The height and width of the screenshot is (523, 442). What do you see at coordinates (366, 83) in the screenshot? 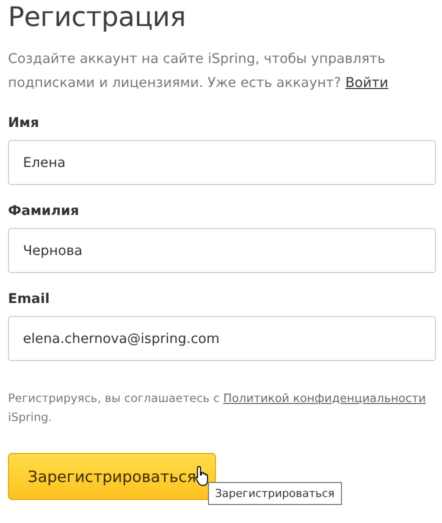
I see `login-link: Войти` at bounding box center [366, 83].